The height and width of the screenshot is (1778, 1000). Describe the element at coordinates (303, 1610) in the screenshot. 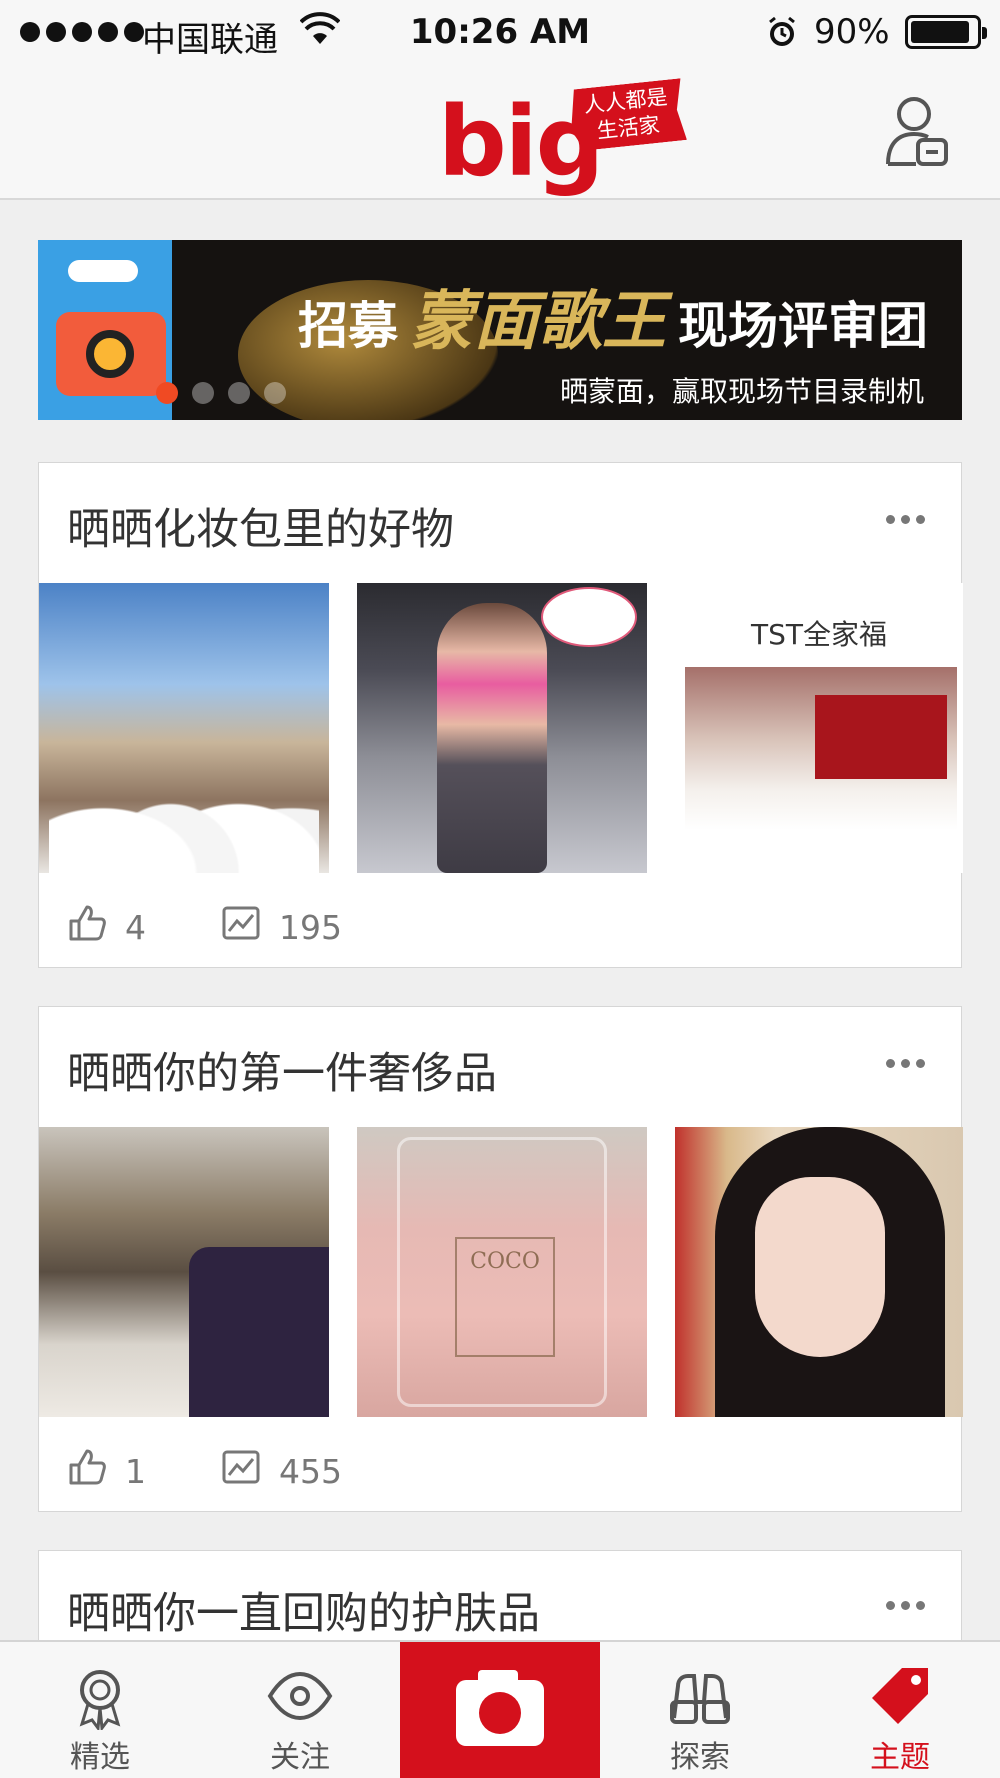

I see `topic-title: 晒晒你一直回购的护肤品` at that location.